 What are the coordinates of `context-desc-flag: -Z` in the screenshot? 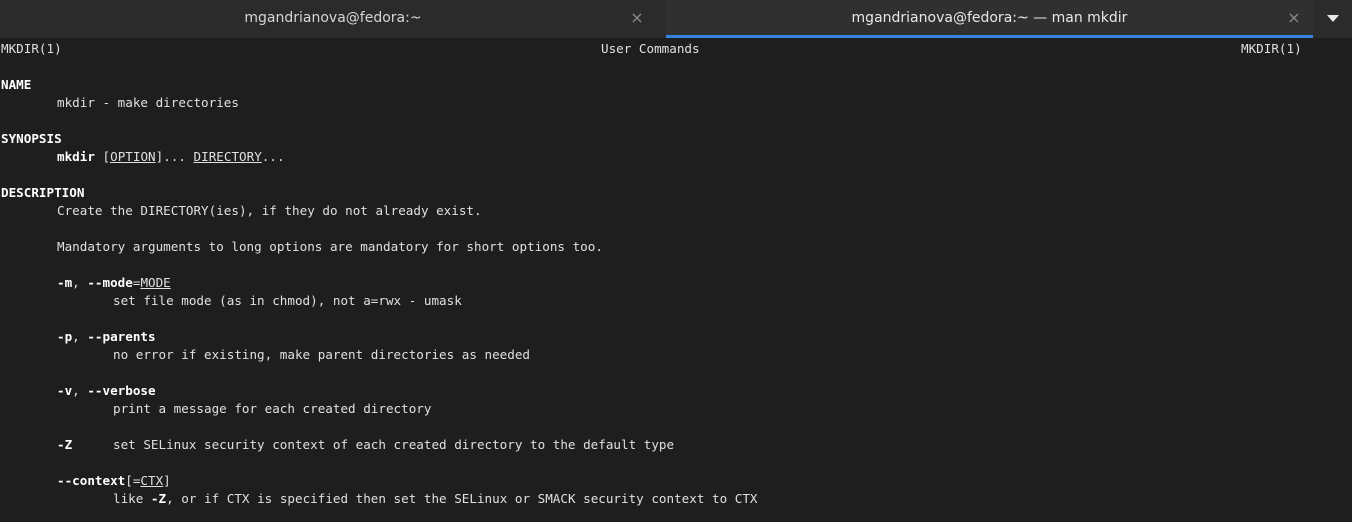 It's located at (158, 498).